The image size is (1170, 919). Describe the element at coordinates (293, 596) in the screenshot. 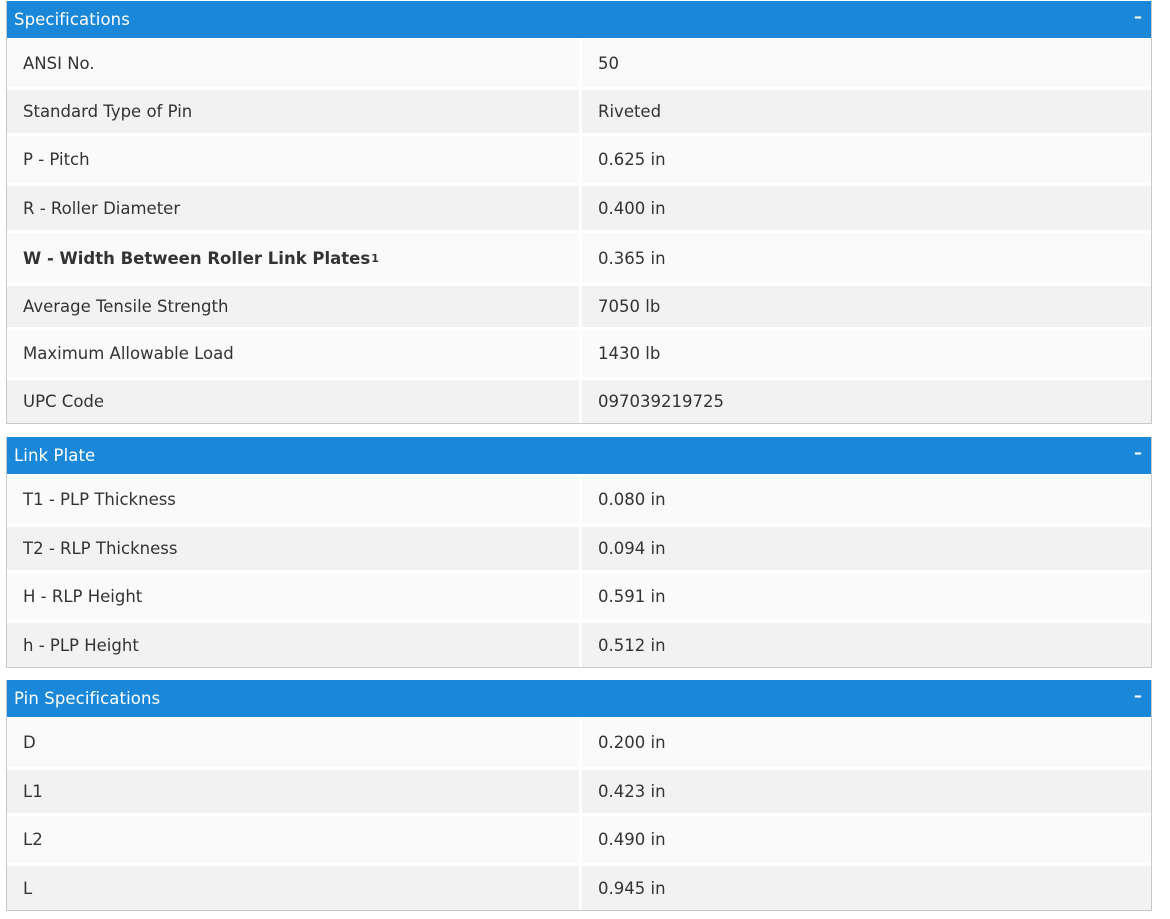

I see `row-label: H - RLP Height` at that location.